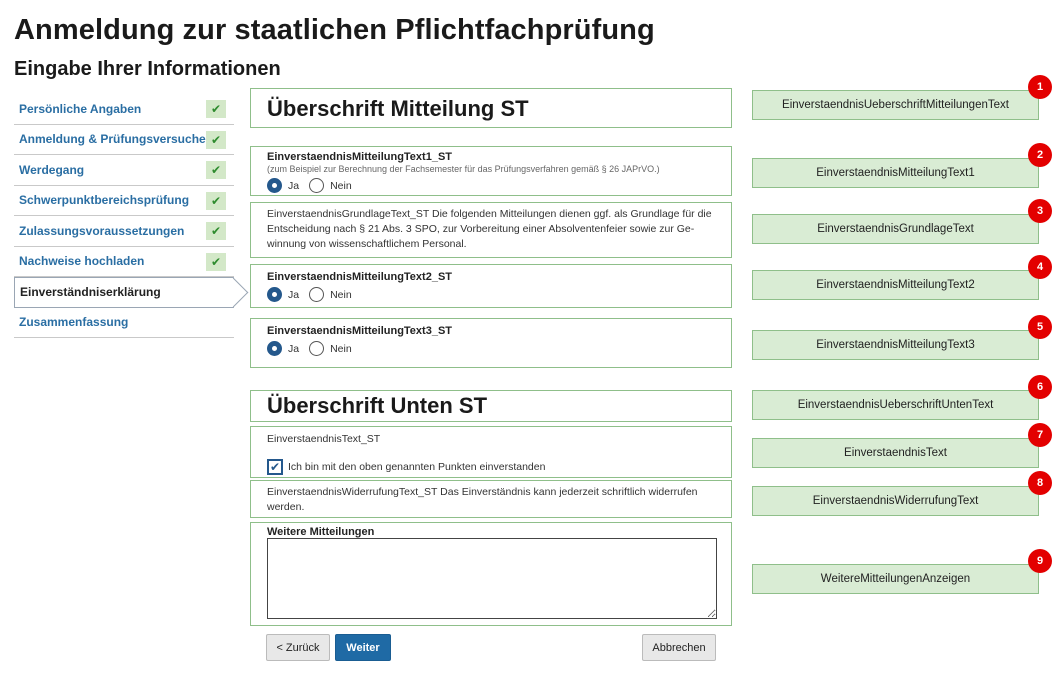  I want to click on question-3-no-radio: Nein, so click(330, 348).